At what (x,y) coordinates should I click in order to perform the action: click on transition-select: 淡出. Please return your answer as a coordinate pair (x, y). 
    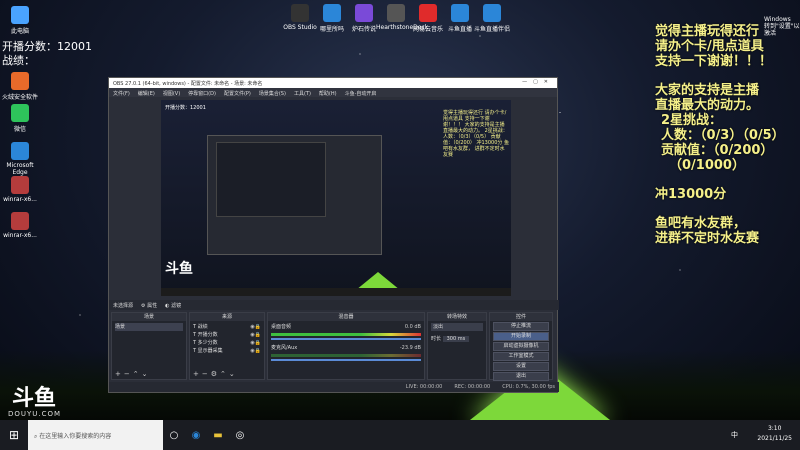
    Looking at the image, I should click on (457, 327).